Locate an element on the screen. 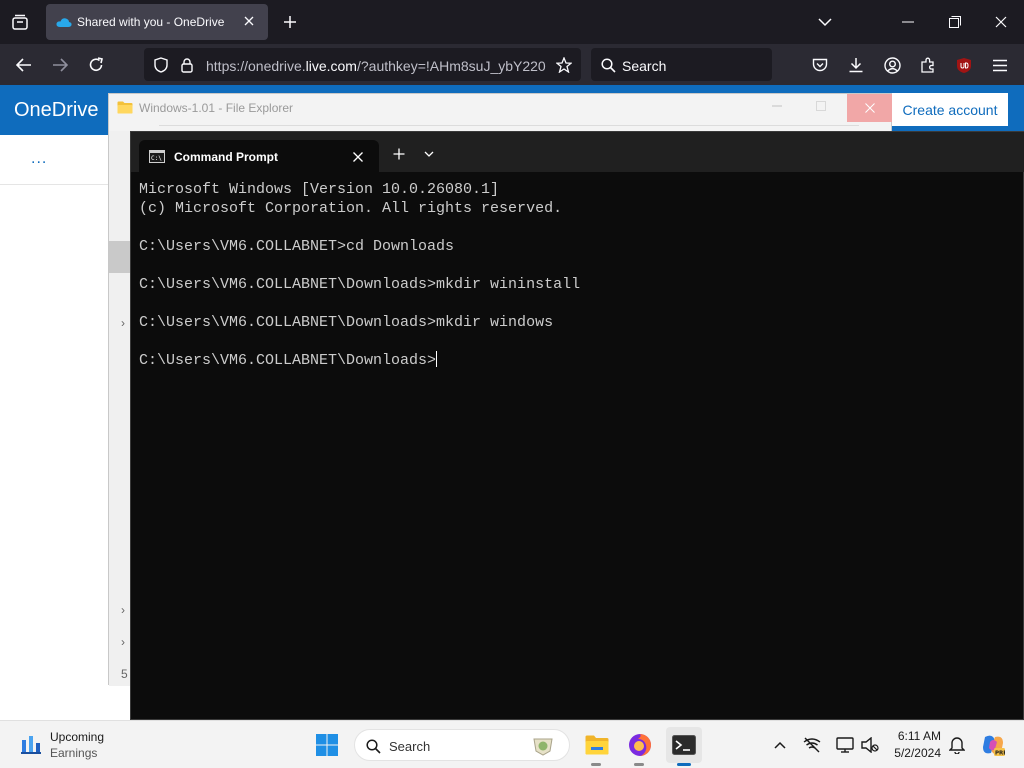 The width and height of the screenshot is (1024, 768). explorer-minimize-icon is located at coordinates (777, 106).